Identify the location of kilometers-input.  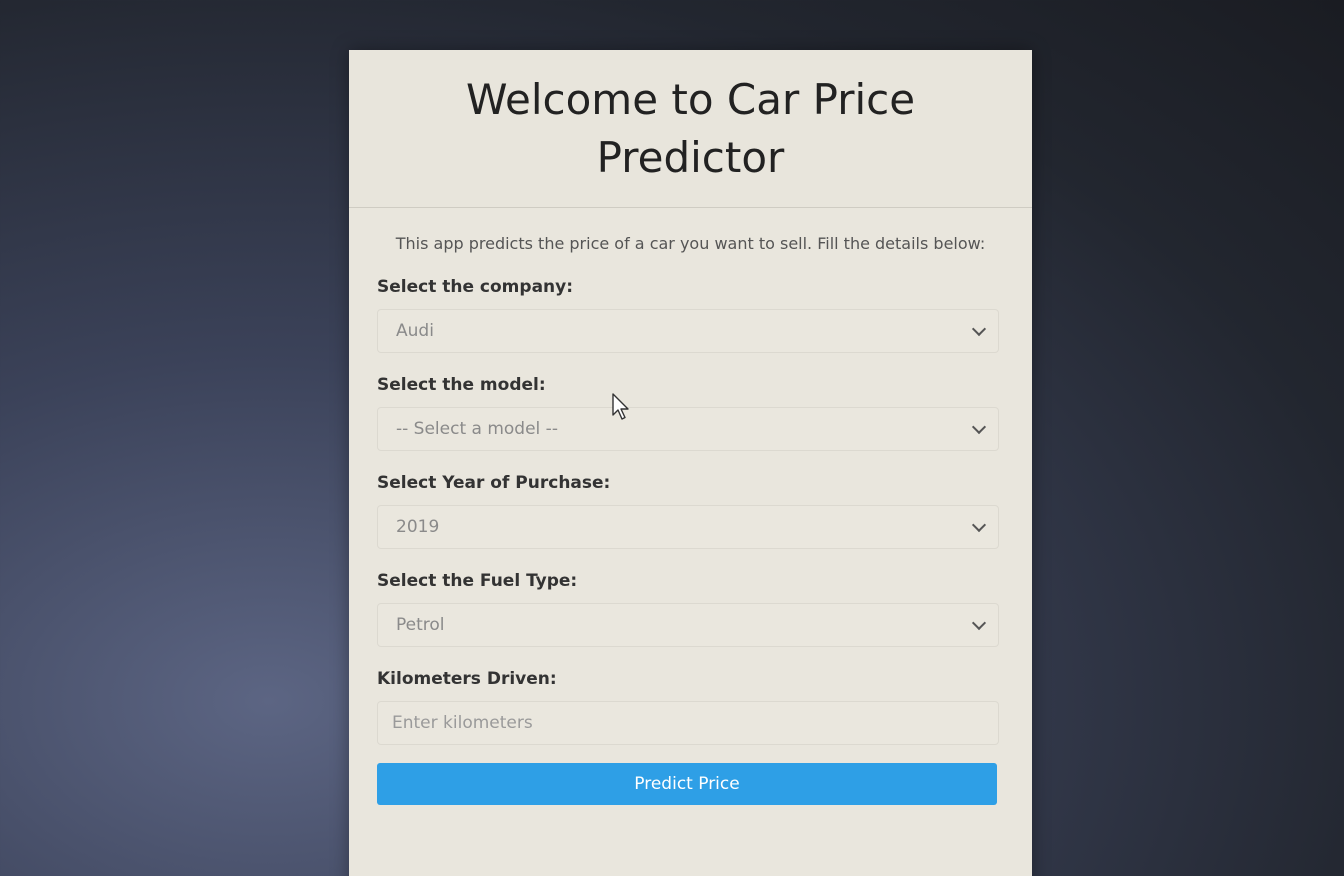
(688, 723).